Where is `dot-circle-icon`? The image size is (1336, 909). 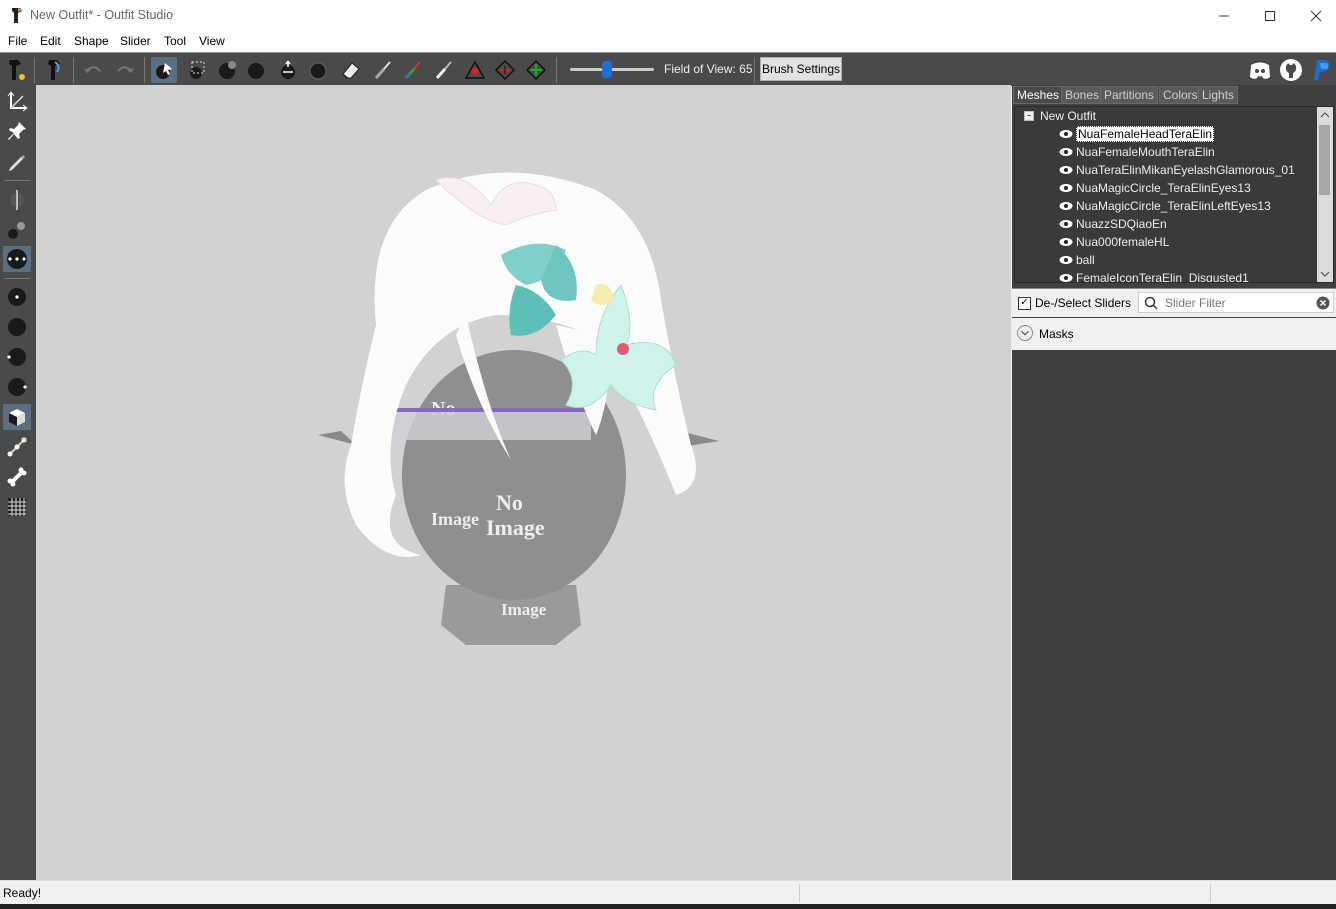 dot-circle-icon is located at coordinates (17, 297).